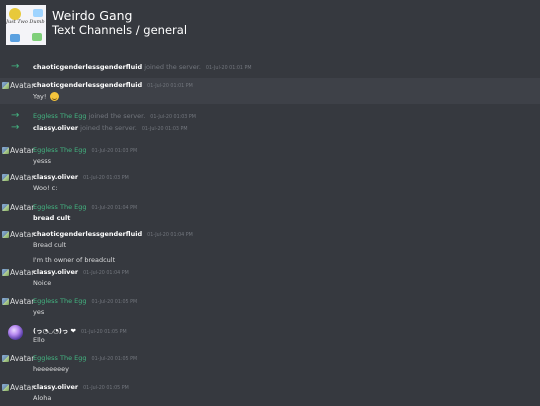 Image resolution: width=540 pixels, height=406 pixels. I want to click on avatar, so click(15, 332).